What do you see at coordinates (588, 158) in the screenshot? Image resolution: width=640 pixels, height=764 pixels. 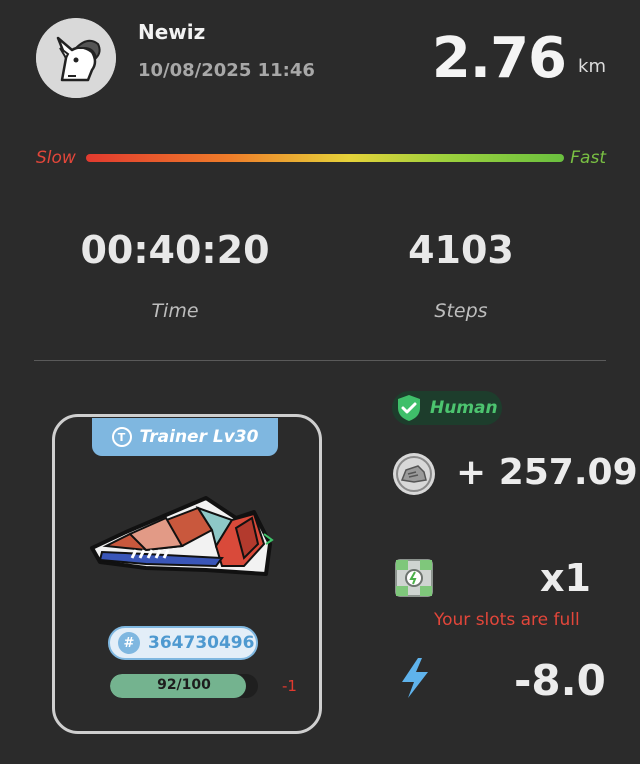 I see `speed-fast-label: Fast` at bounding box center [588, 158].